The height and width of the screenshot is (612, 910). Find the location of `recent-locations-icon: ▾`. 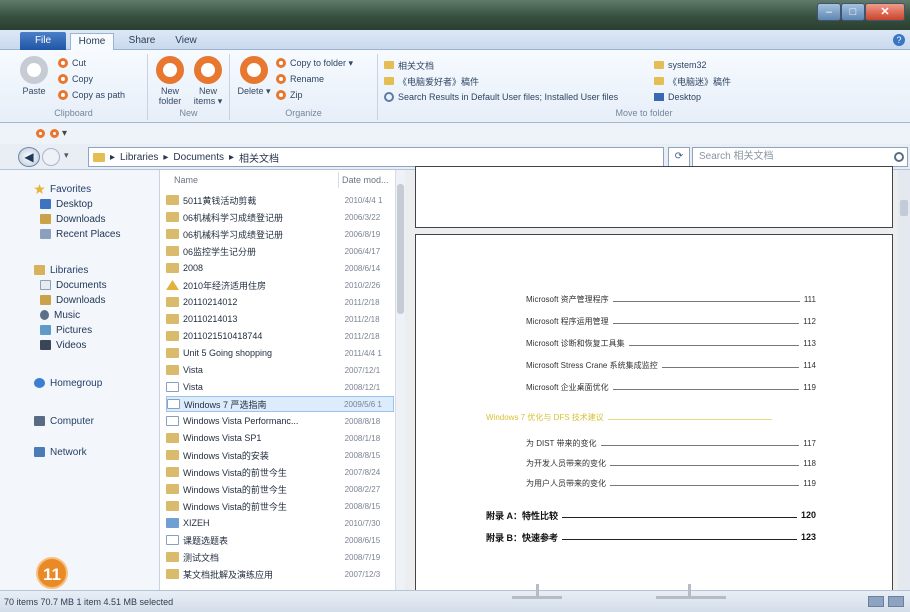

recent-locations-icon: ▾ is located at coordinates (66, 155).